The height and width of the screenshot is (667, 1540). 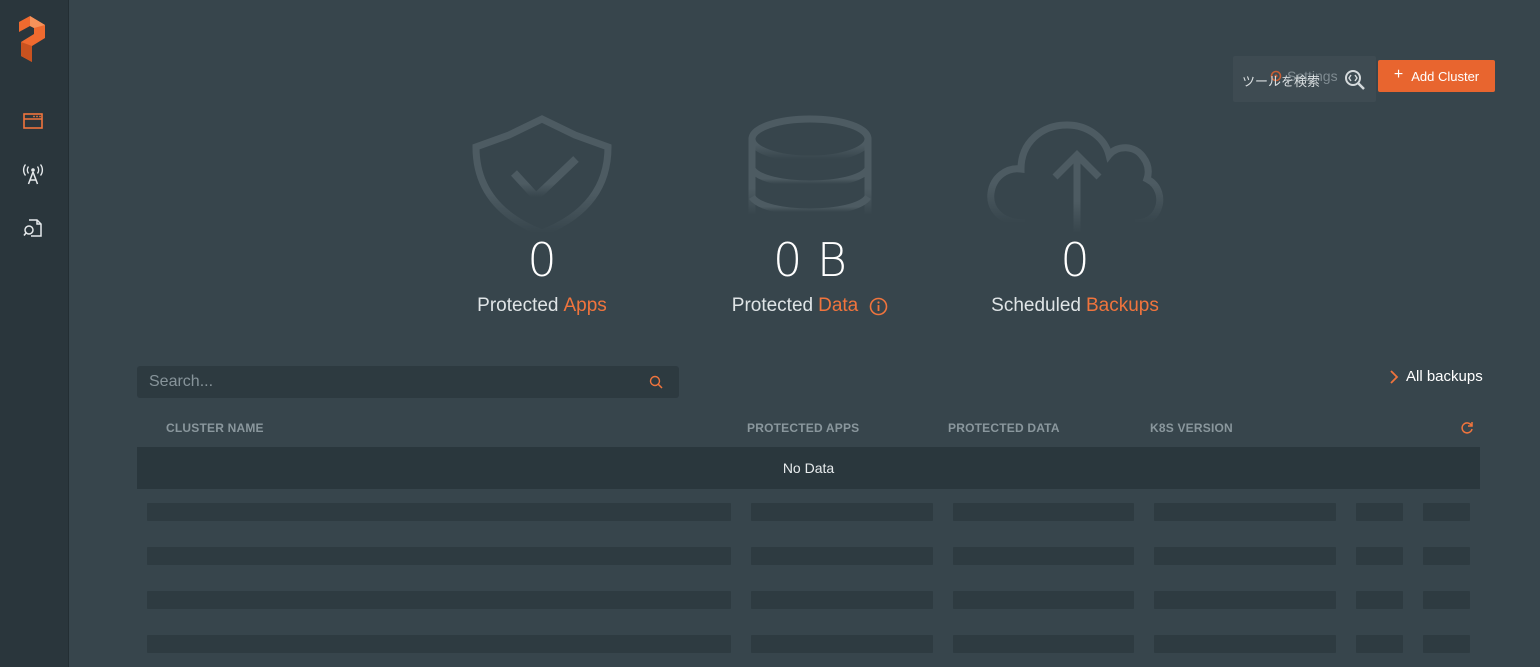 What do you see at coordinates (1075, 260) in the screenshot?
I see `scheduled-backups-value: 0` at bounding box center [1075, 260].